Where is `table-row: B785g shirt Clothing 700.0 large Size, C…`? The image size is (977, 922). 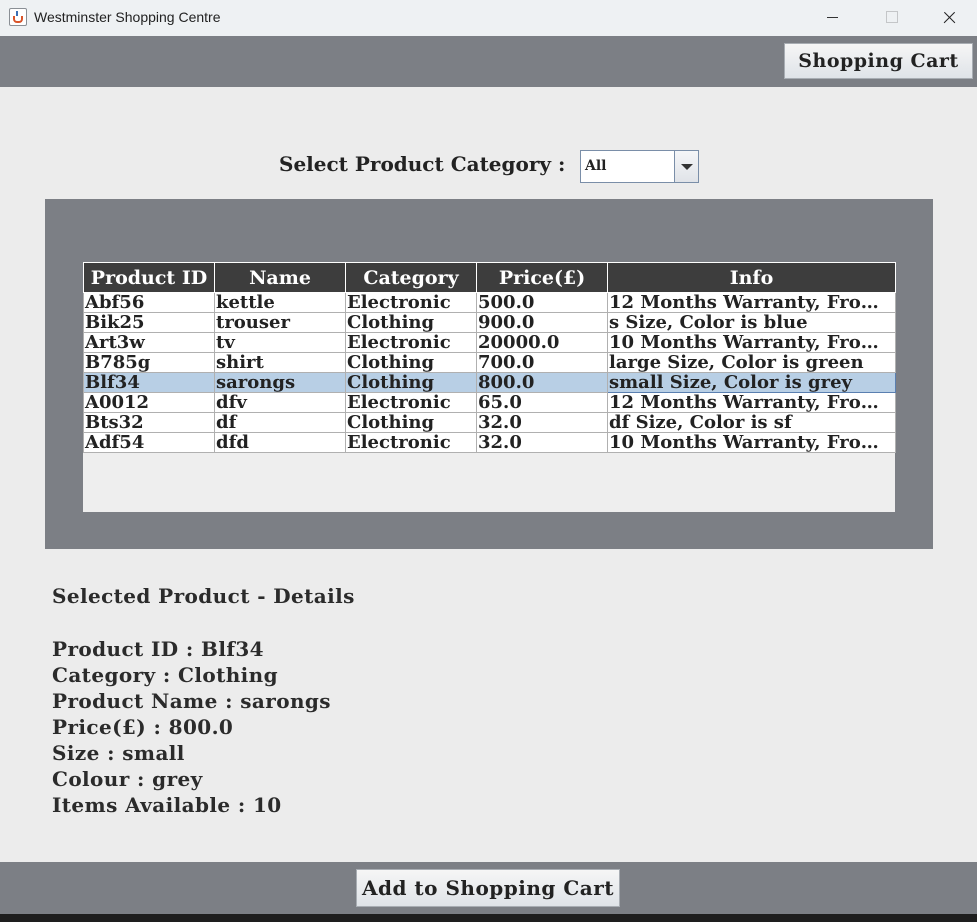 table-row: B785g shirt Clothing 700.0 large Size, C… is located at coordinates (489, 362).